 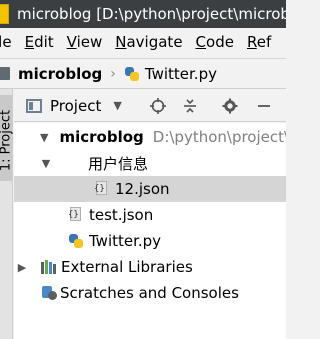 I want to click on tree-item-label: test.json, so click(x=121, y=215).